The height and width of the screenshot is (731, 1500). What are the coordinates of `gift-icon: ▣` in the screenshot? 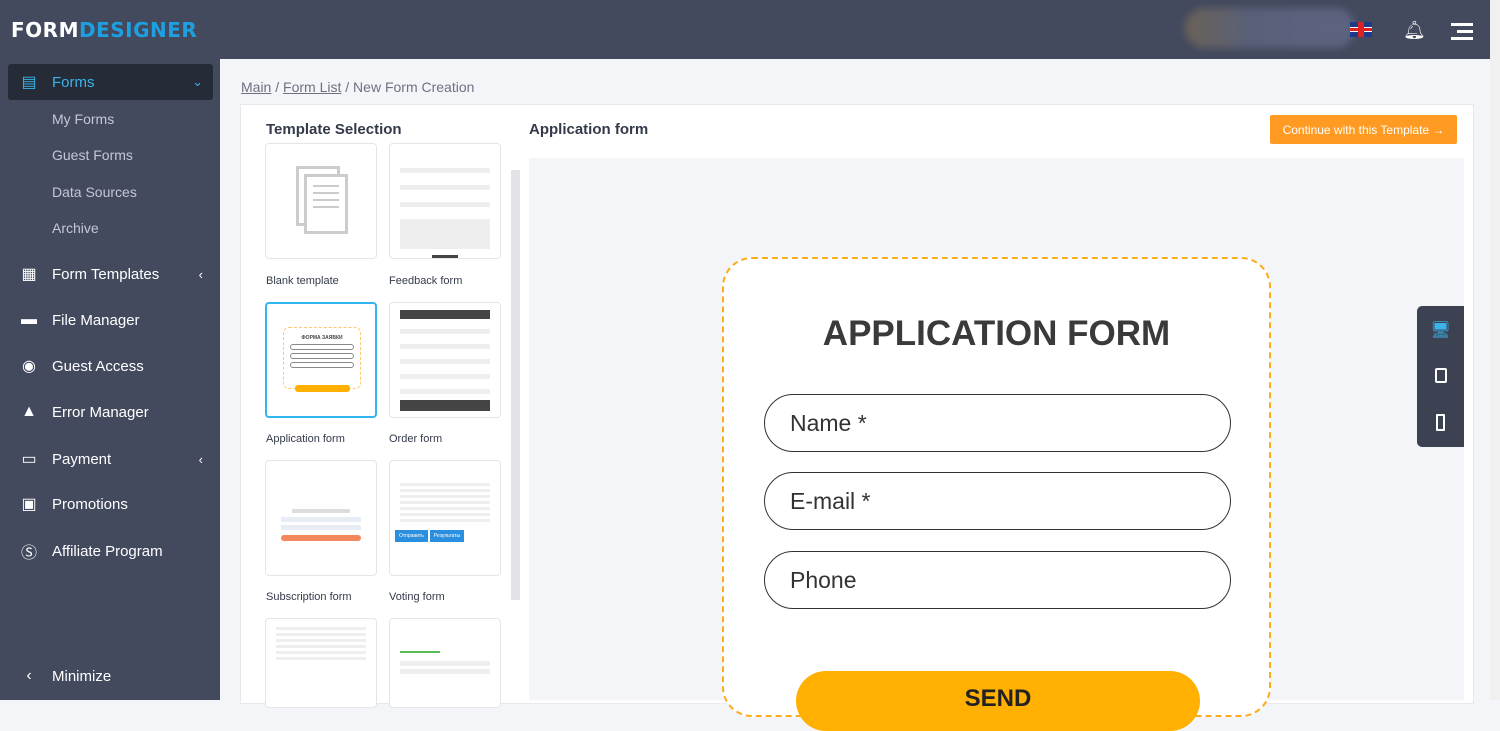 It's located at (29, 504).